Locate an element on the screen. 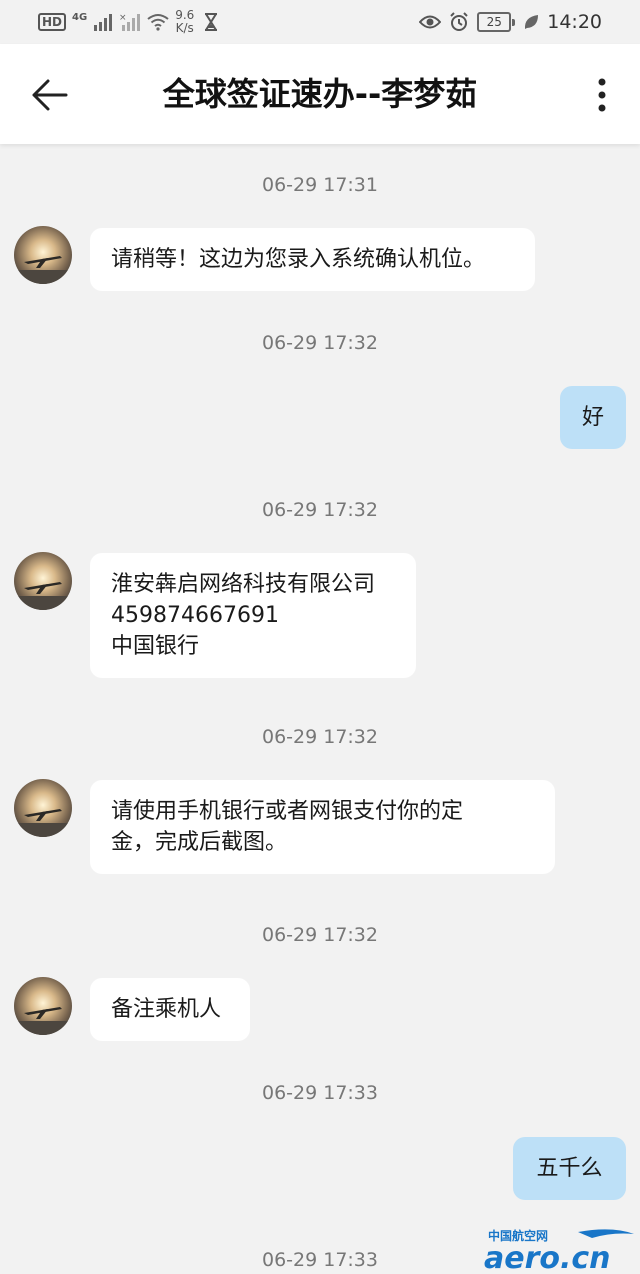  hourglass-icon is located at coordinates (211, 22).